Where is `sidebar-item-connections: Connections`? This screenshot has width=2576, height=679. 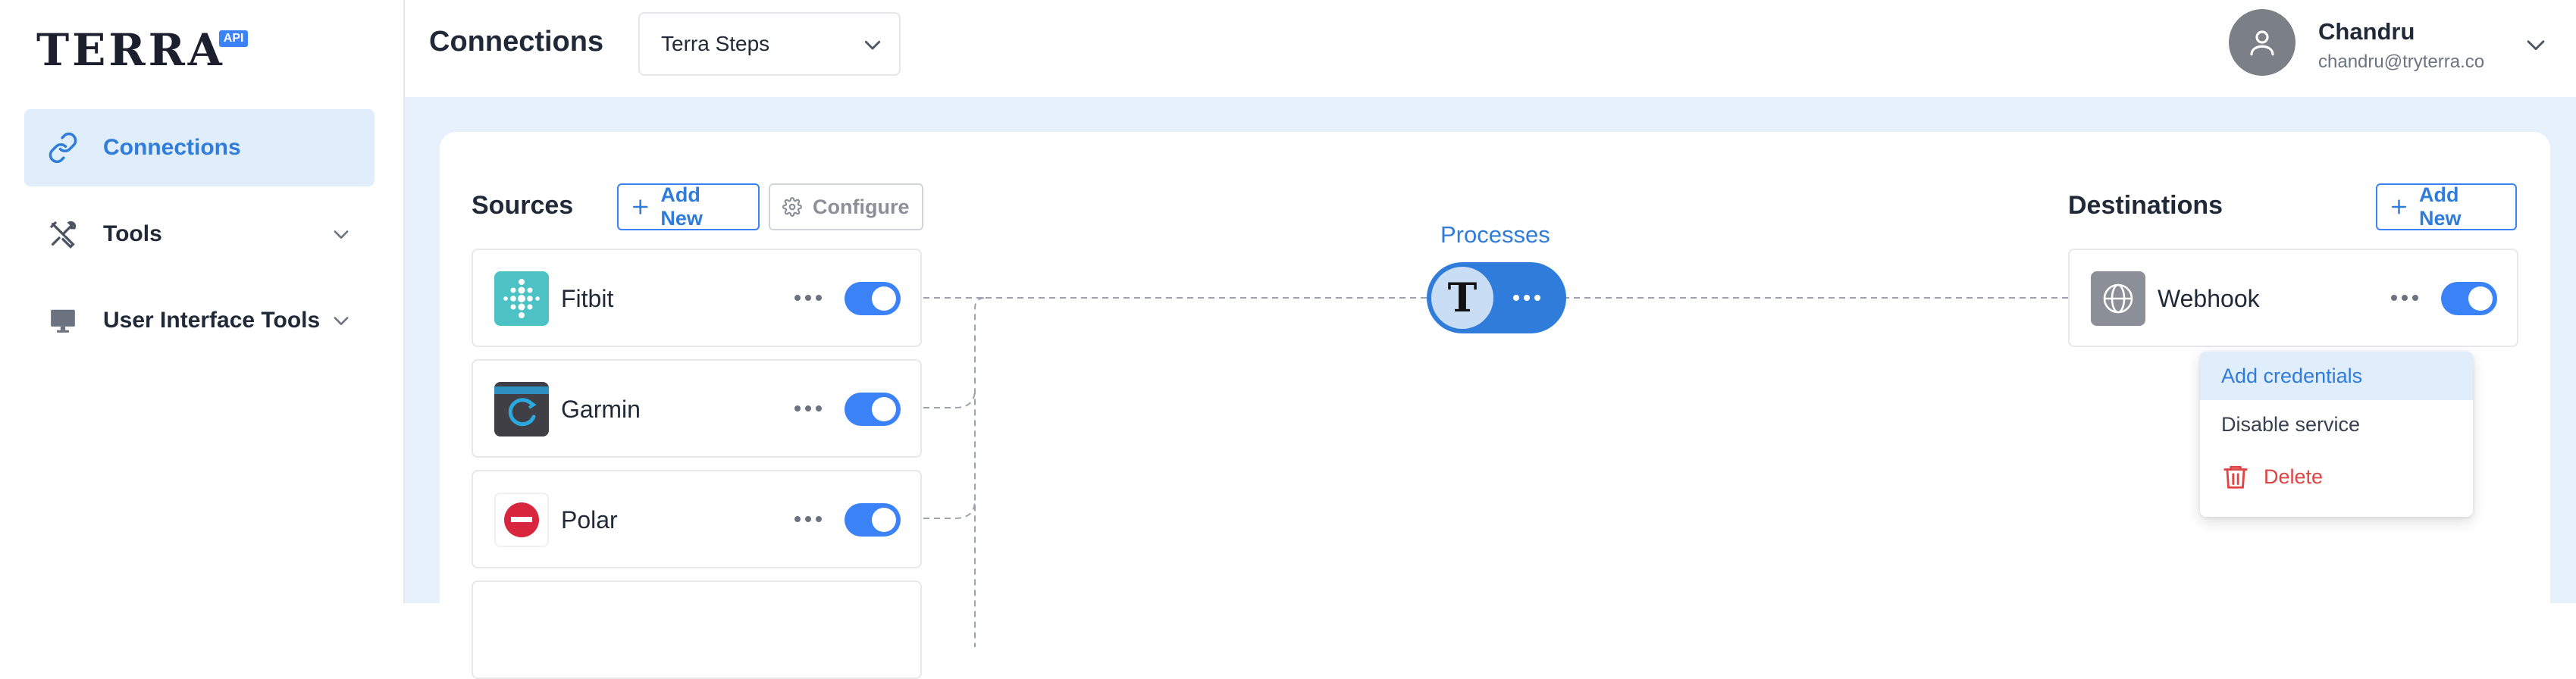
sidebar-item-connections: Connections is located at coordinates (199, 147).